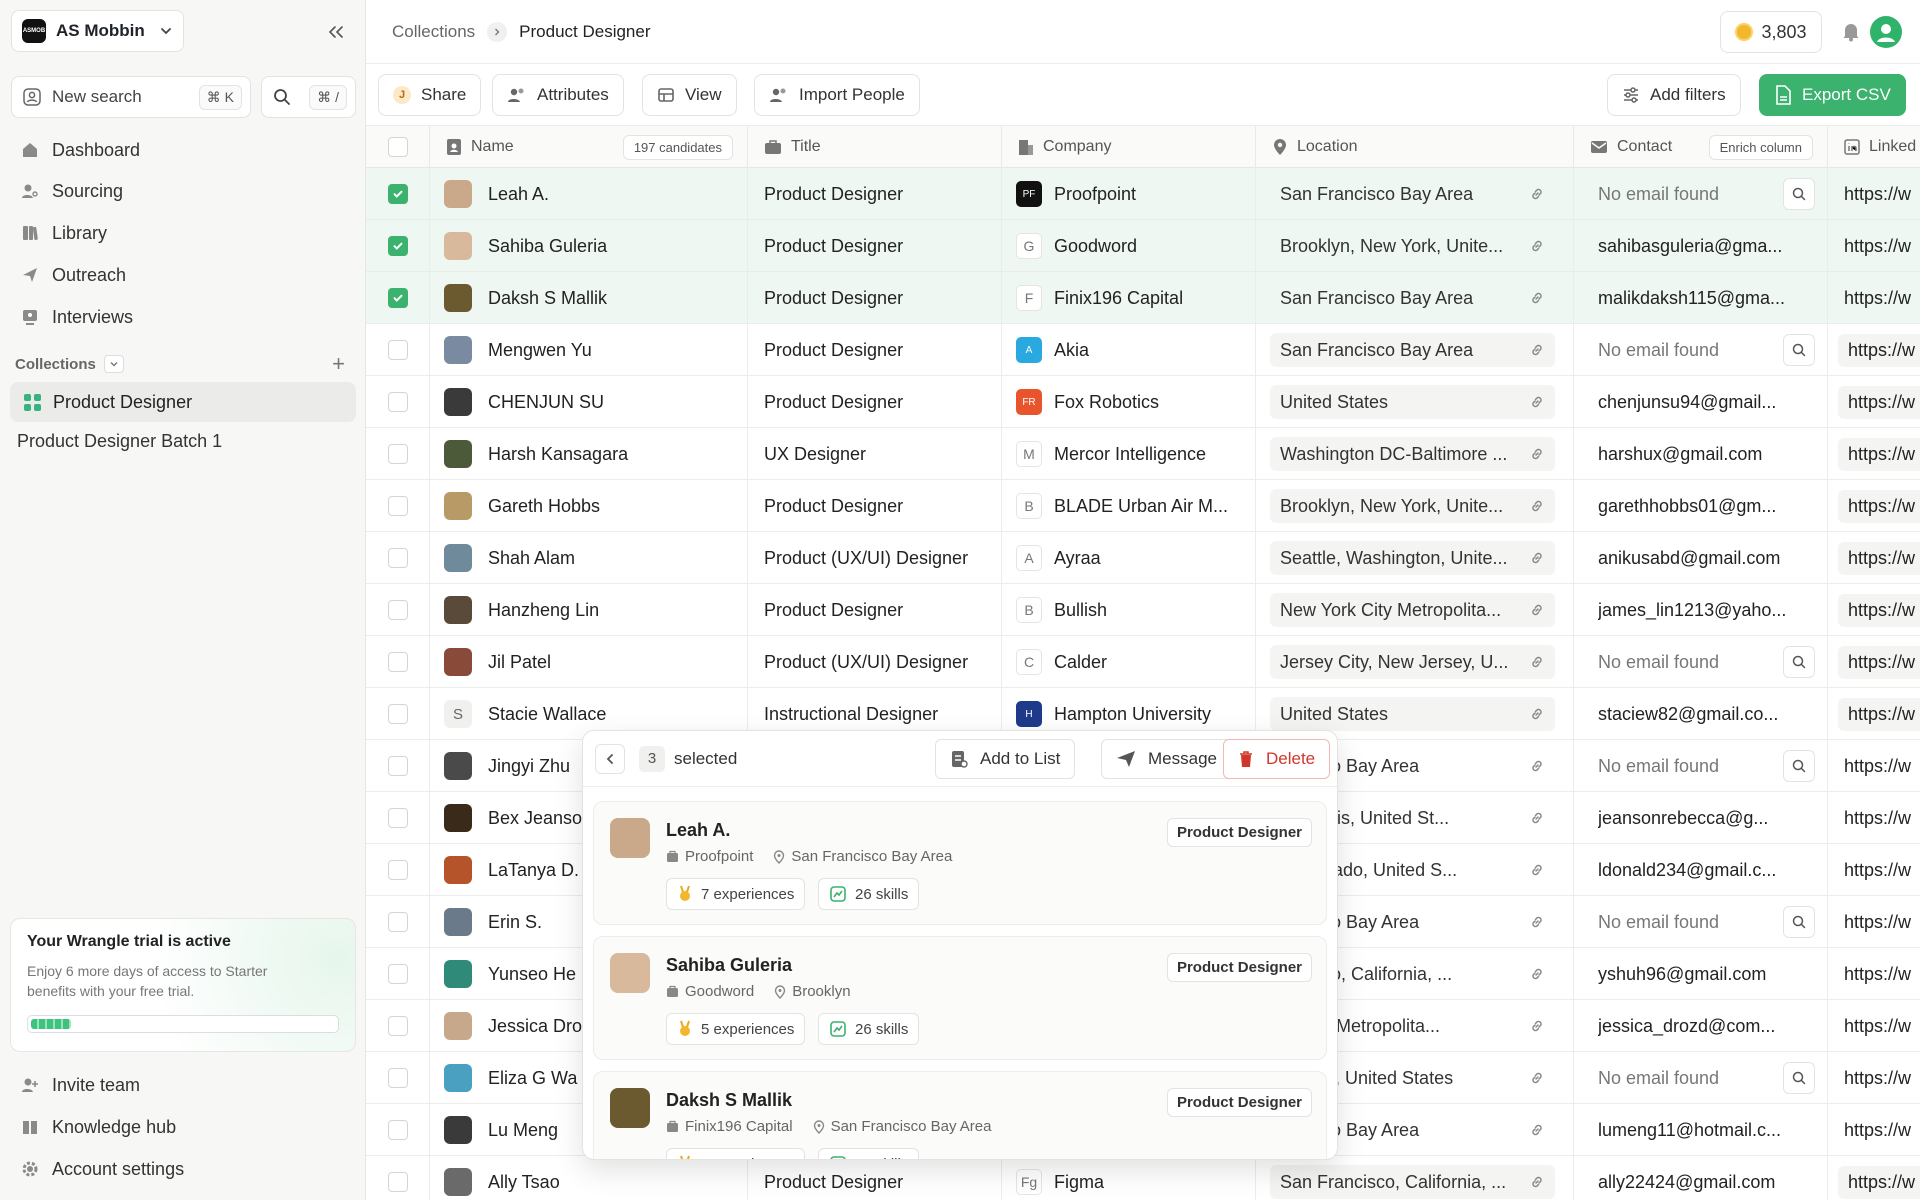 Image resolution: width=1920 pixels, height=1200 pixels. What do you see at coordinates (430, 95) in the screenshot?
I see `share-button: J Share` at bounding box center [430, 95].